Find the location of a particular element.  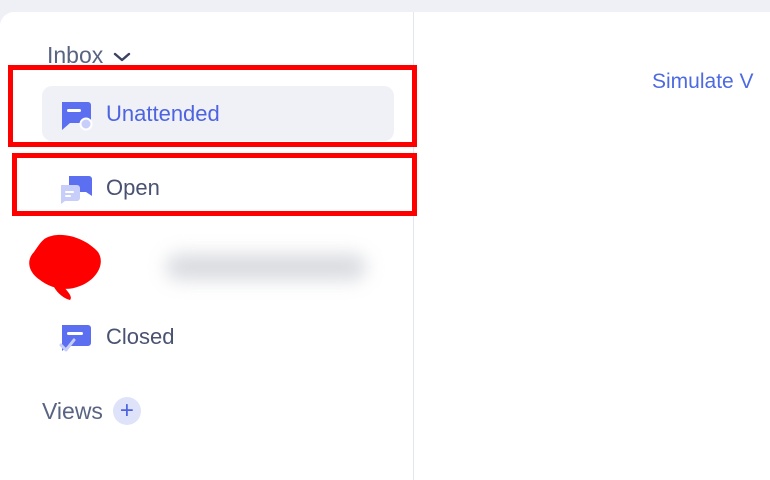

highlight-box-unattended is located at coordinates (212, 106).